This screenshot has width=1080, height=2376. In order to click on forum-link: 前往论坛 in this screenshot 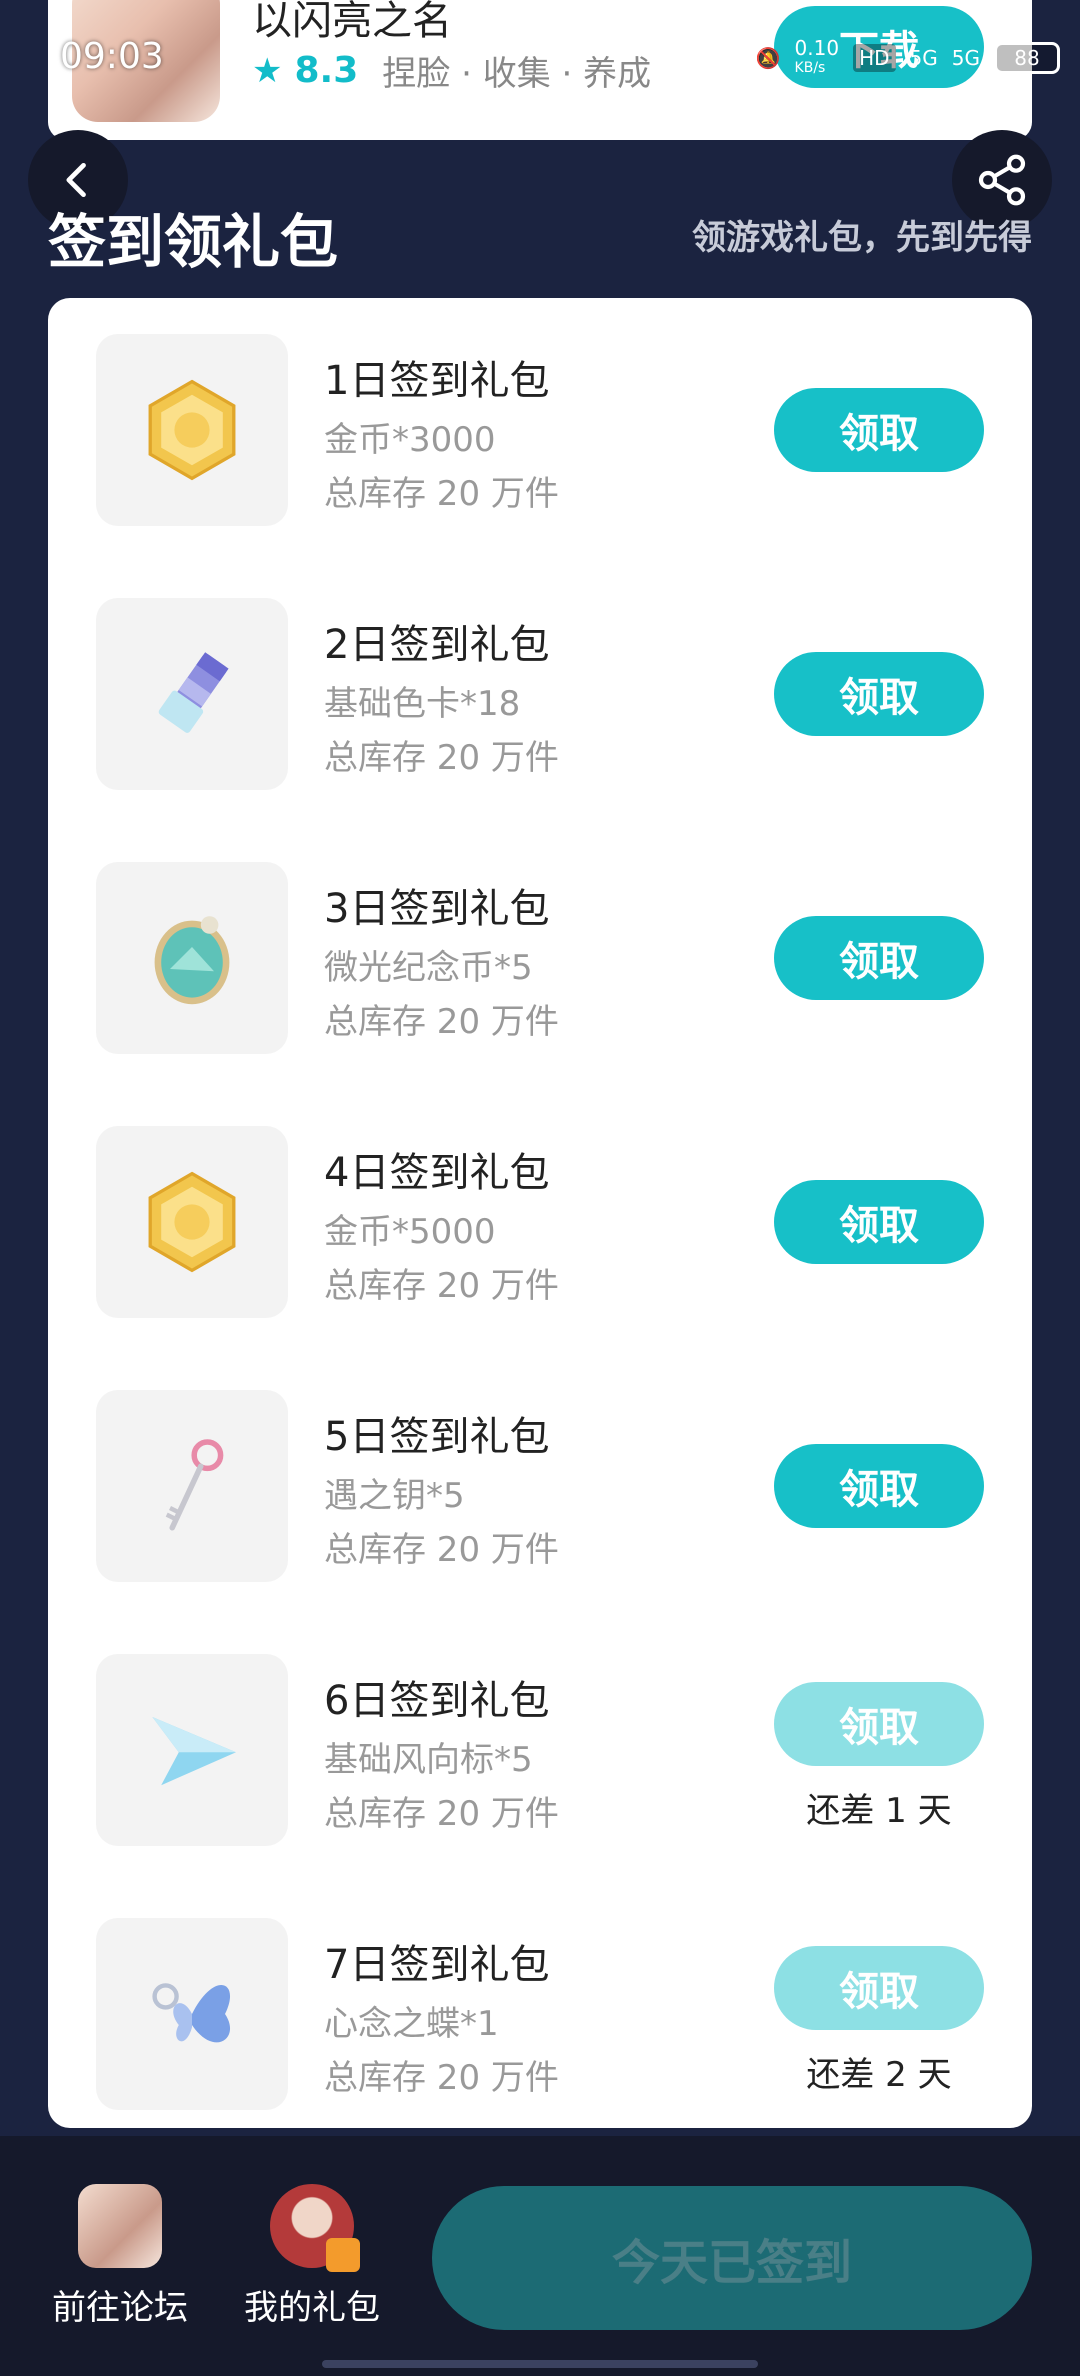, I will do `click(120, 2256)`.